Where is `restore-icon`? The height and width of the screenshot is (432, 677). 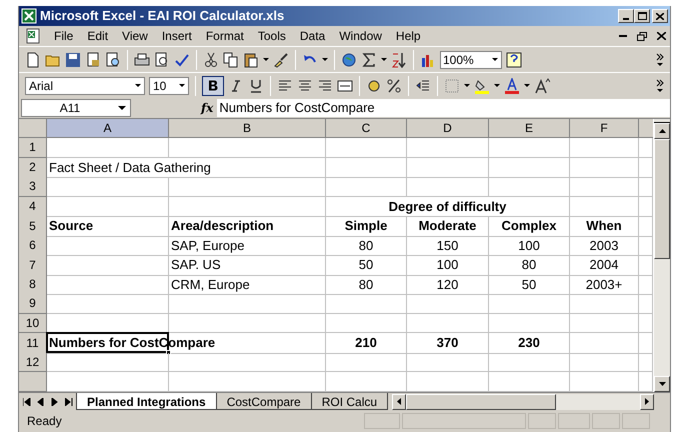 restore-icon is located at coordinates (642, 36).